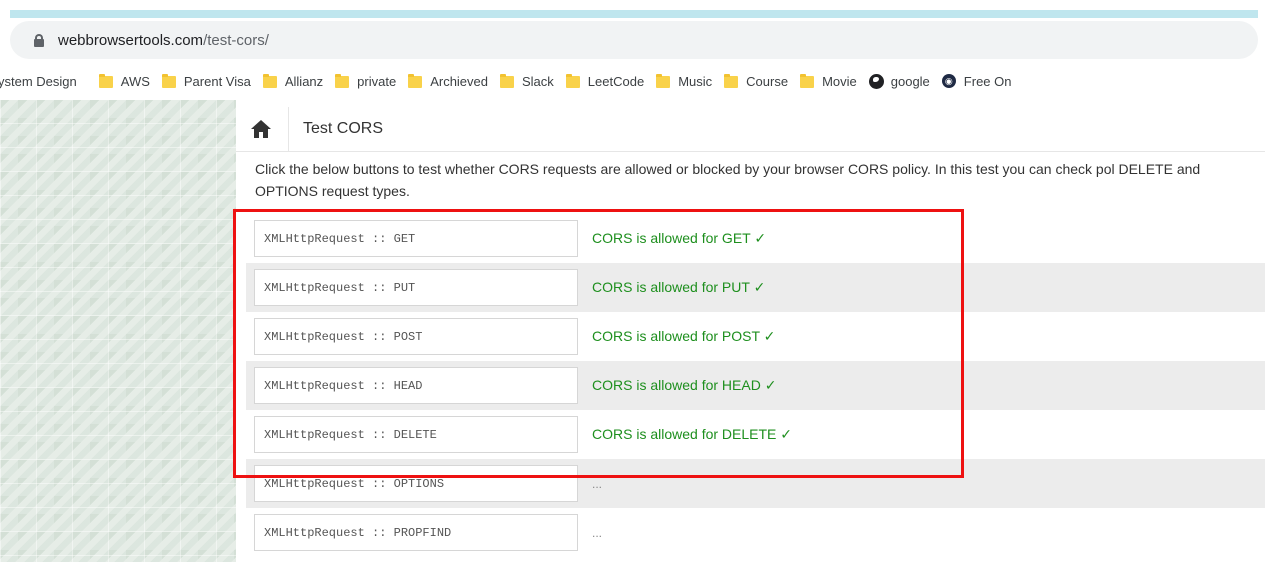  What do you see at coordinates (131, 40) in the screenshot?
I see `url-domain: webbrowsertools.com` at bounding box center [131, 40].